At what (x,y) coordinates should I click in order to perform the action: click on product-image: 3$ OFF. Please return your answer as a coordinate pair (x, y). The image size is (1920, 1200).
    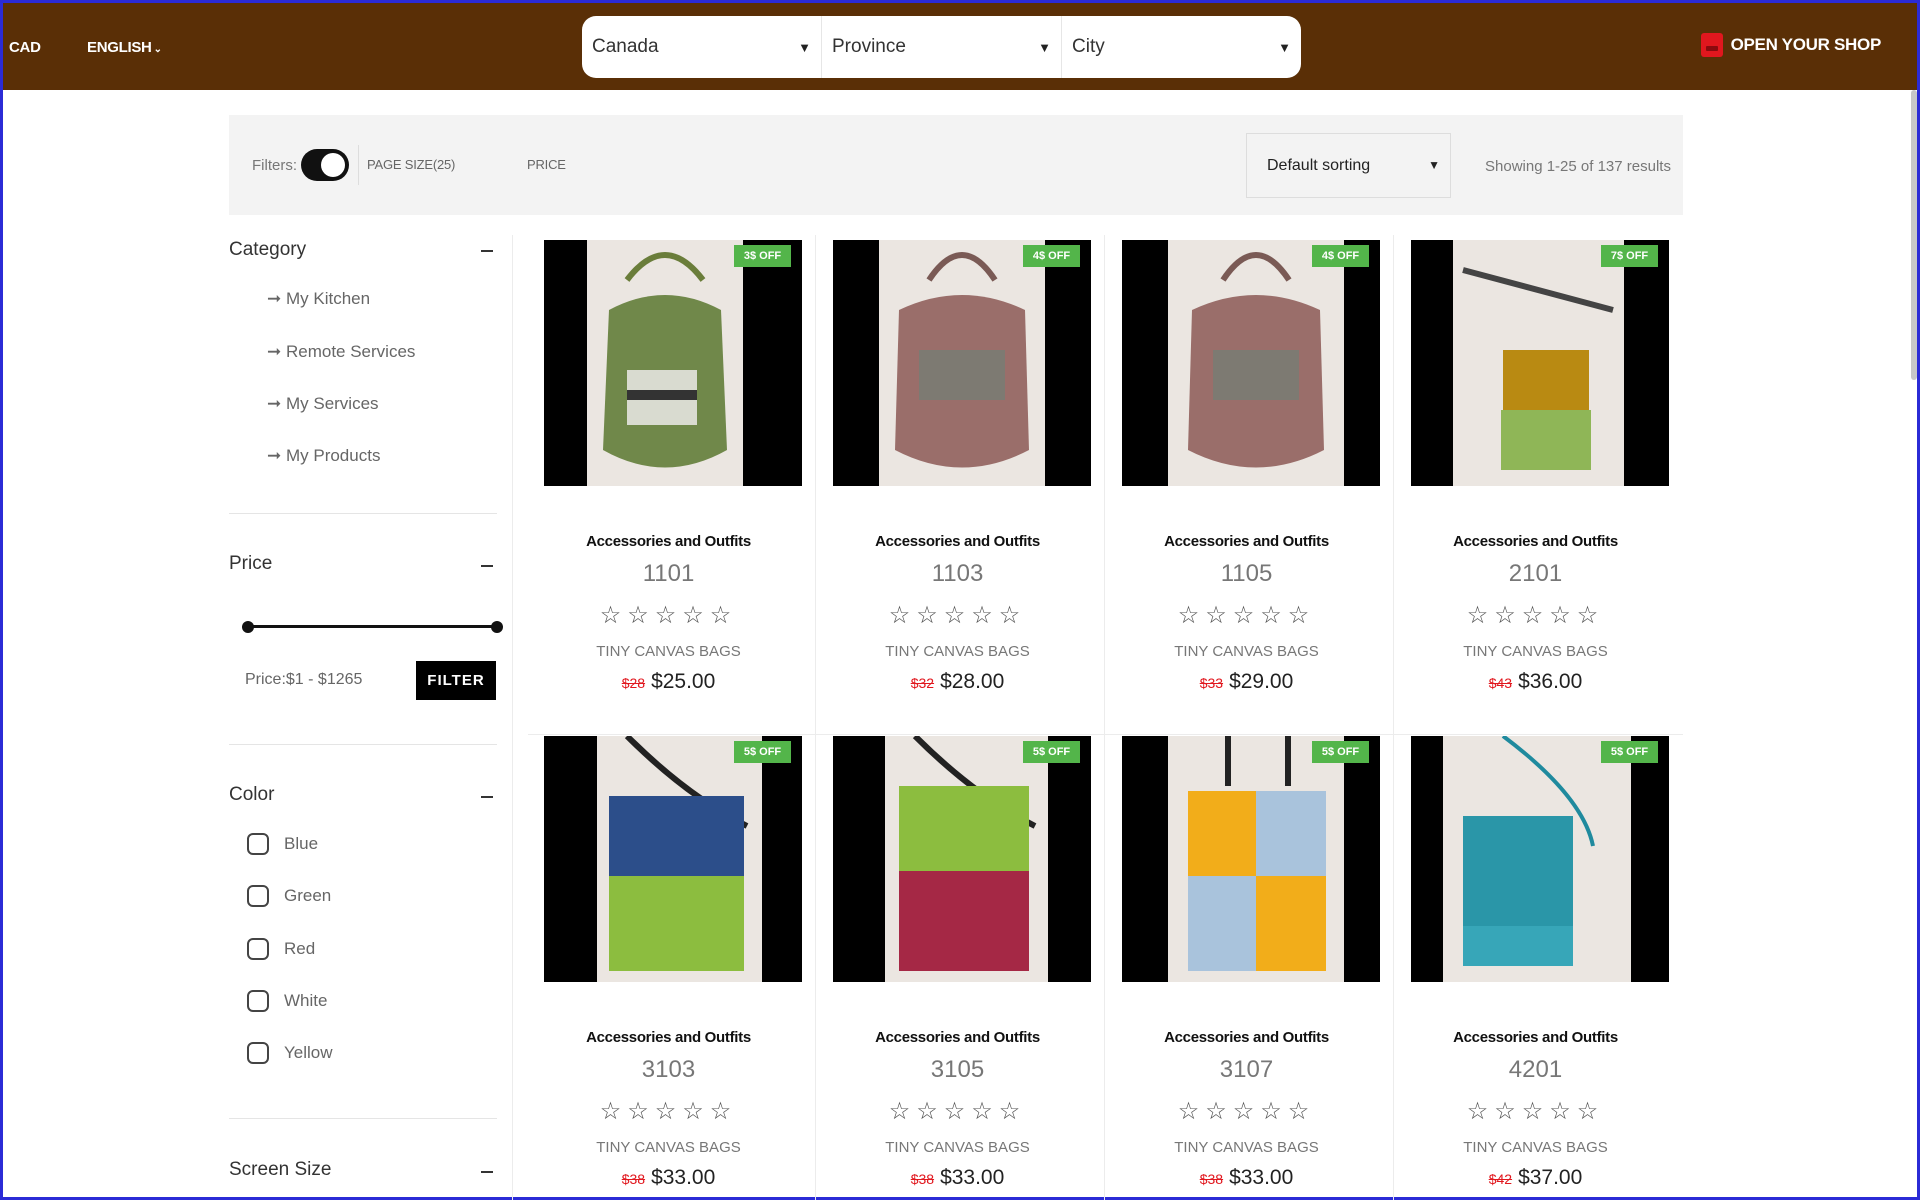
    Looking at the image, I should click on (673, 363).